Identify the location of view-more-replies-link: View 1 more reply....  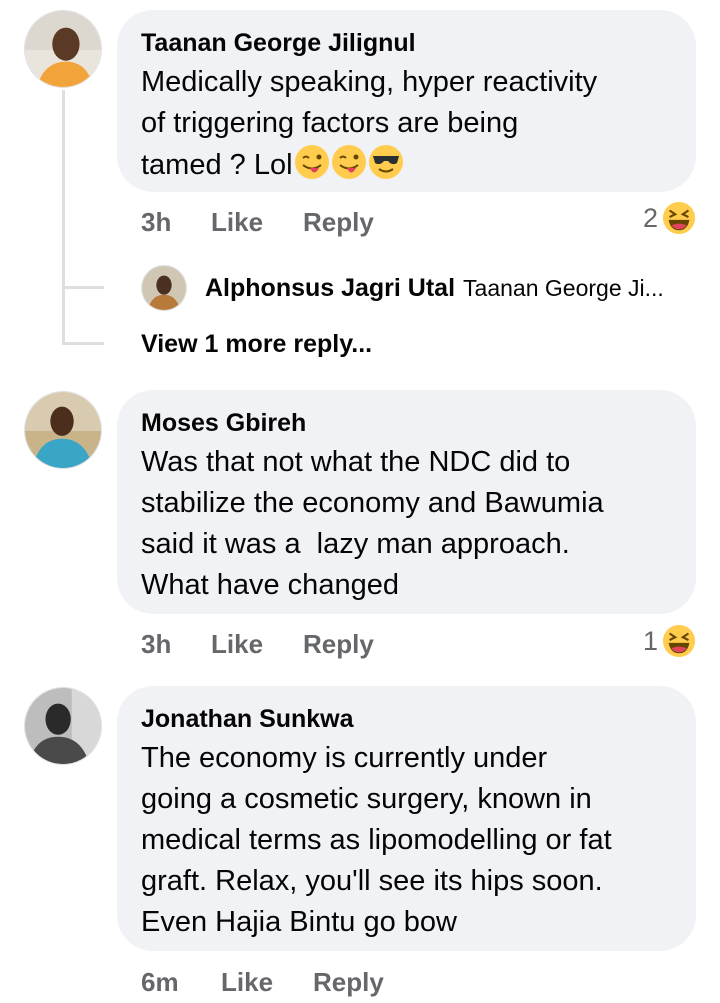
(256, 344).